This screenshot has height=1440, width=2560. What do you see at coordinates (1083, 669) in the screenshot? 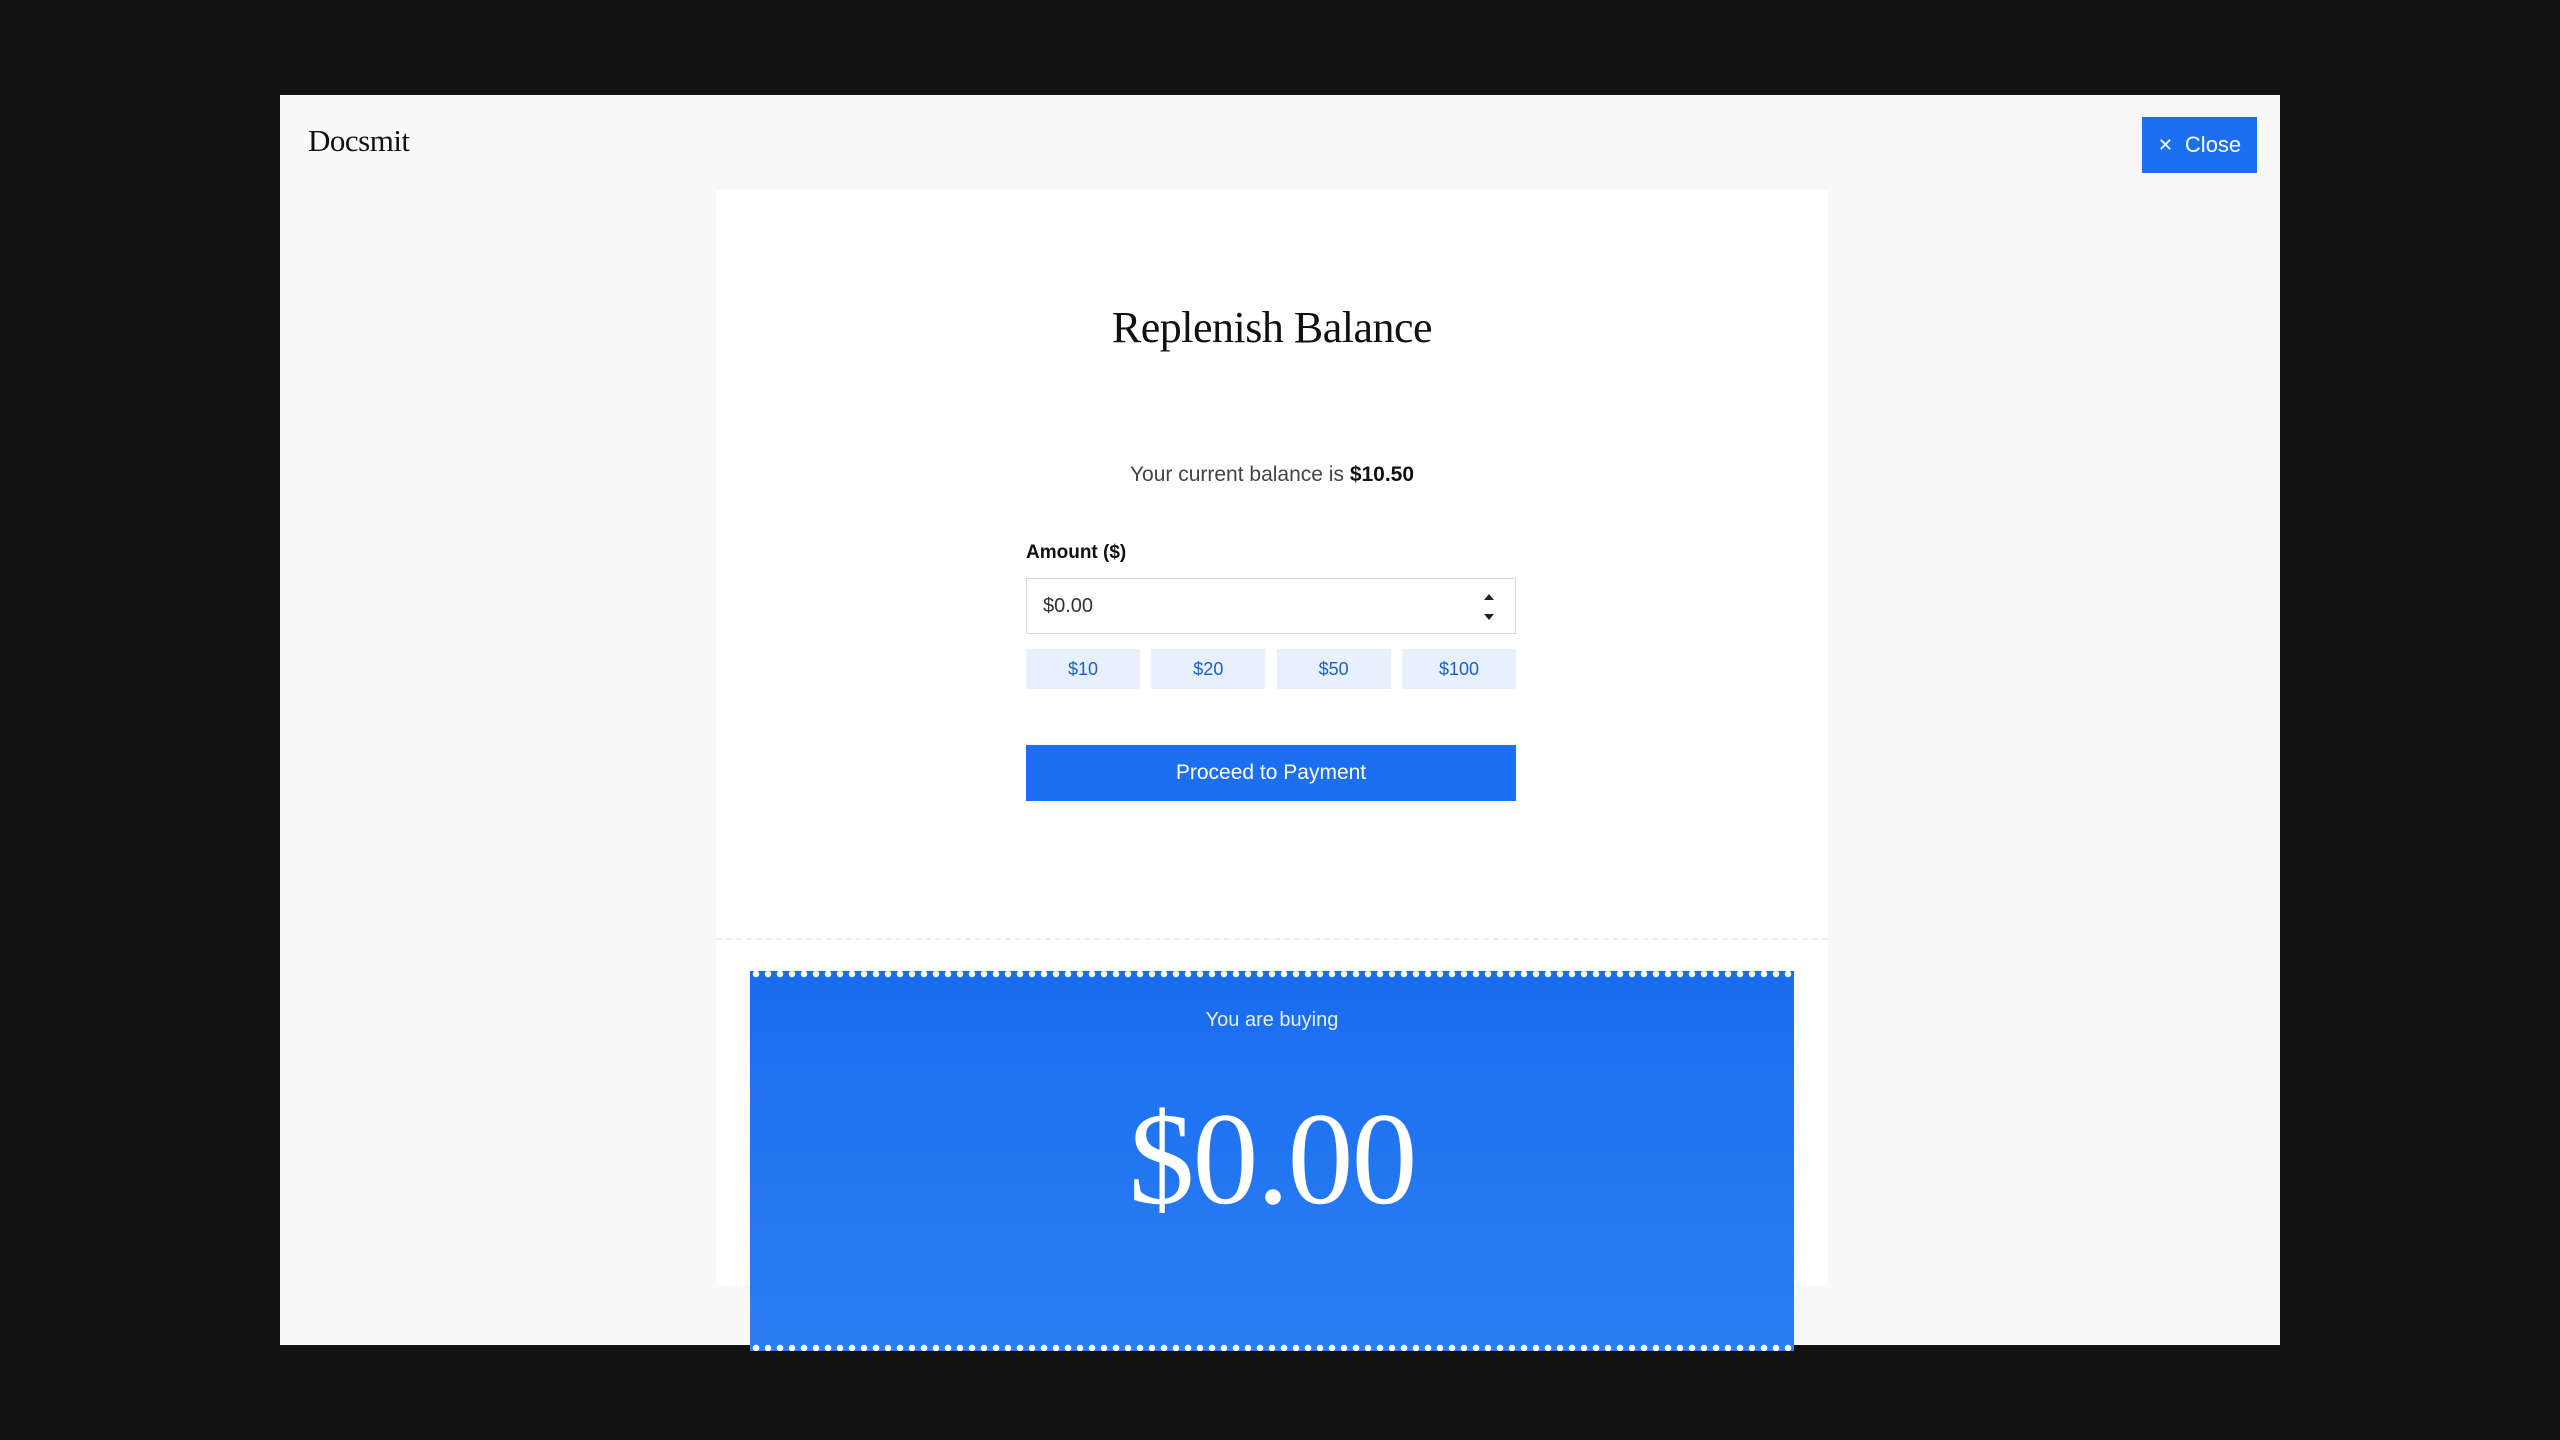
I see `preset-10-button: $10` at bounding box center [1083, 669].